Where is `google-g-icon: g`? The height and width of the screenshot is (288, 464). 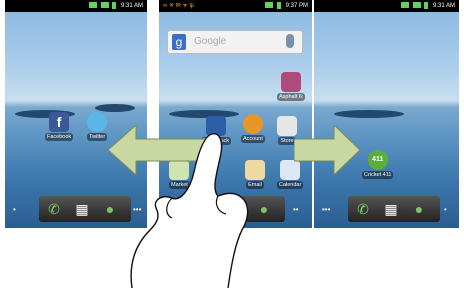 google-g-icon: g is located at coordinates (179, 42).